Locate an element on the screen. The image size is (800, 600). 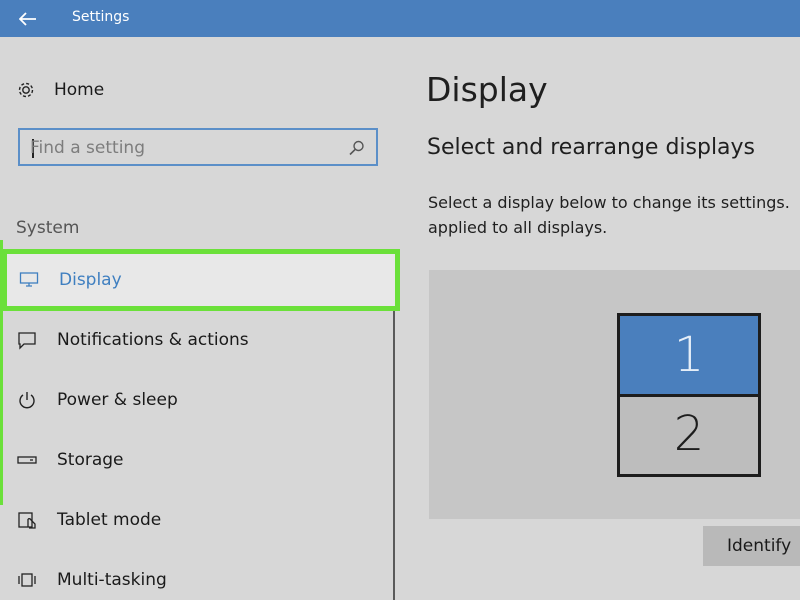
sidebar-item-label: Tablet mode is located at coordinates (109, 520).